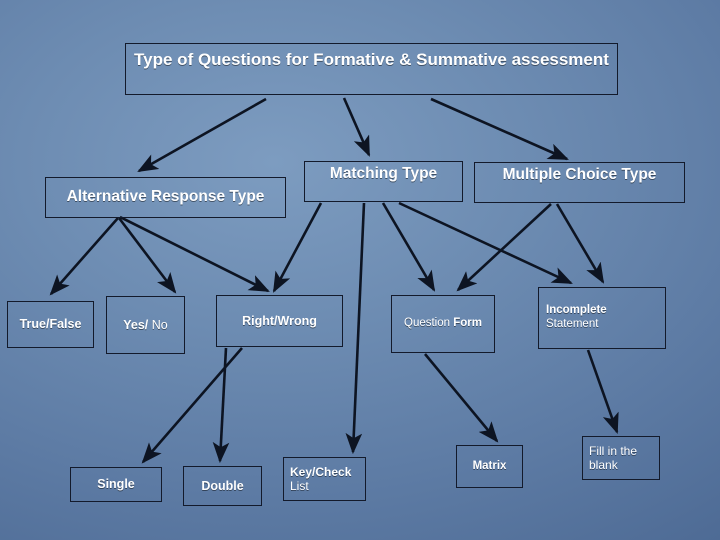 This screenshot has width=720, height=540. Describe the element at coordinates (202, 135) in the screenshot. I see `edge-title-to-alternative` at that location.